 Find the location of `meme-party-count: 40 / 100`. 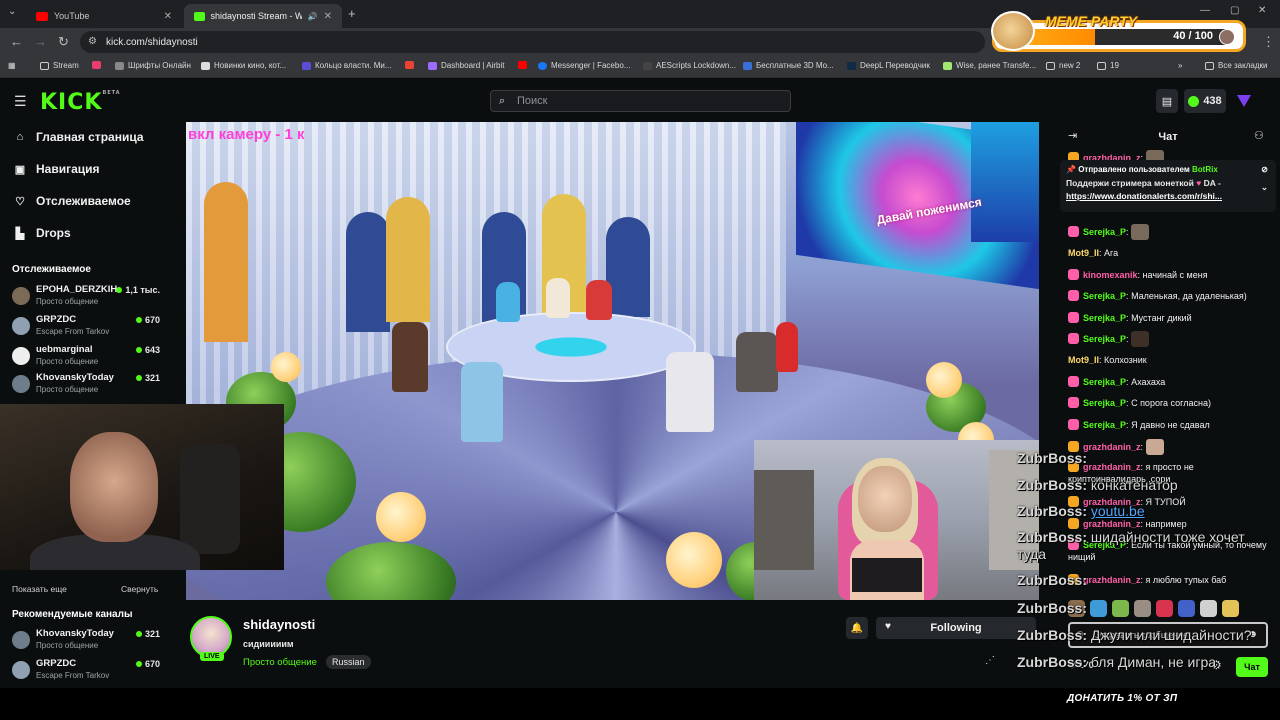

meme-party-count: 40 / 100 is located at coordinates (1193, 36).